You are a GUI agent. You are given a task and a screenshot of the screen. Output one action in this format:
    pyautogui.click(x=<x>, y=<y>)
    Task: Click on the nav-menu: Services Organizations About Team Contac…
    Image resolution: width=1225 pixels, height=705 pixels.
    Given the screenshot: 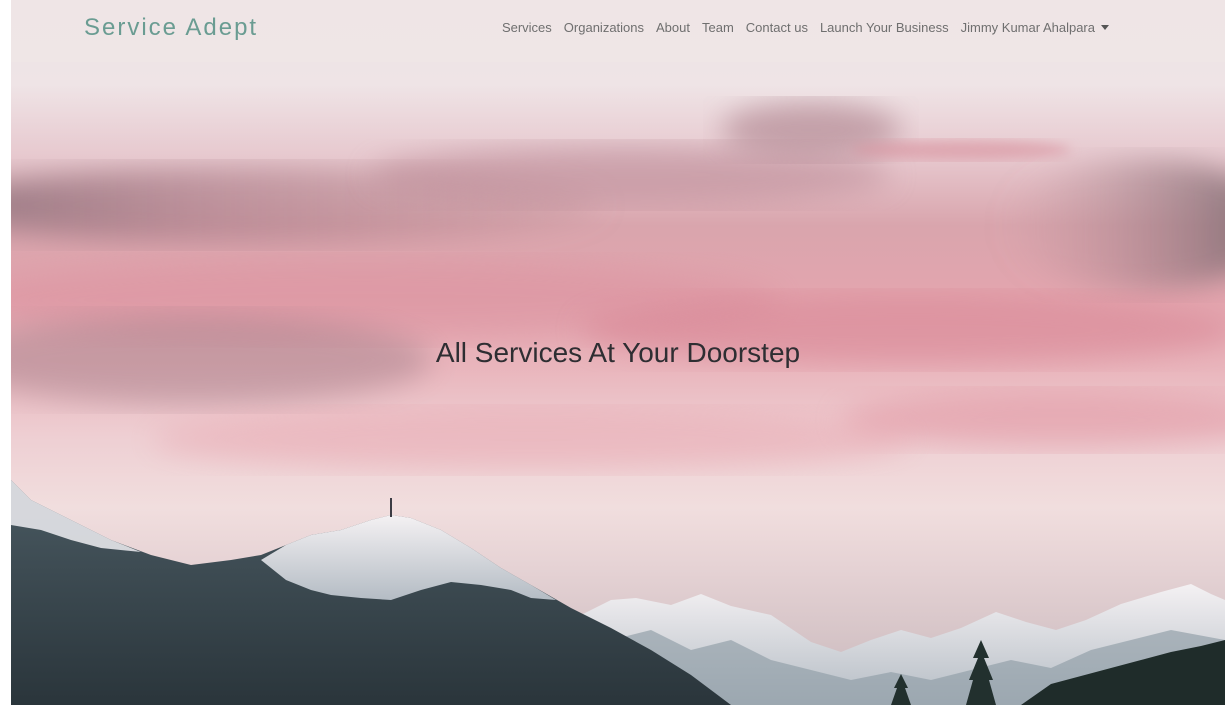 What is the action you would take?
    pyautogui.click(x=805, y=27)
    